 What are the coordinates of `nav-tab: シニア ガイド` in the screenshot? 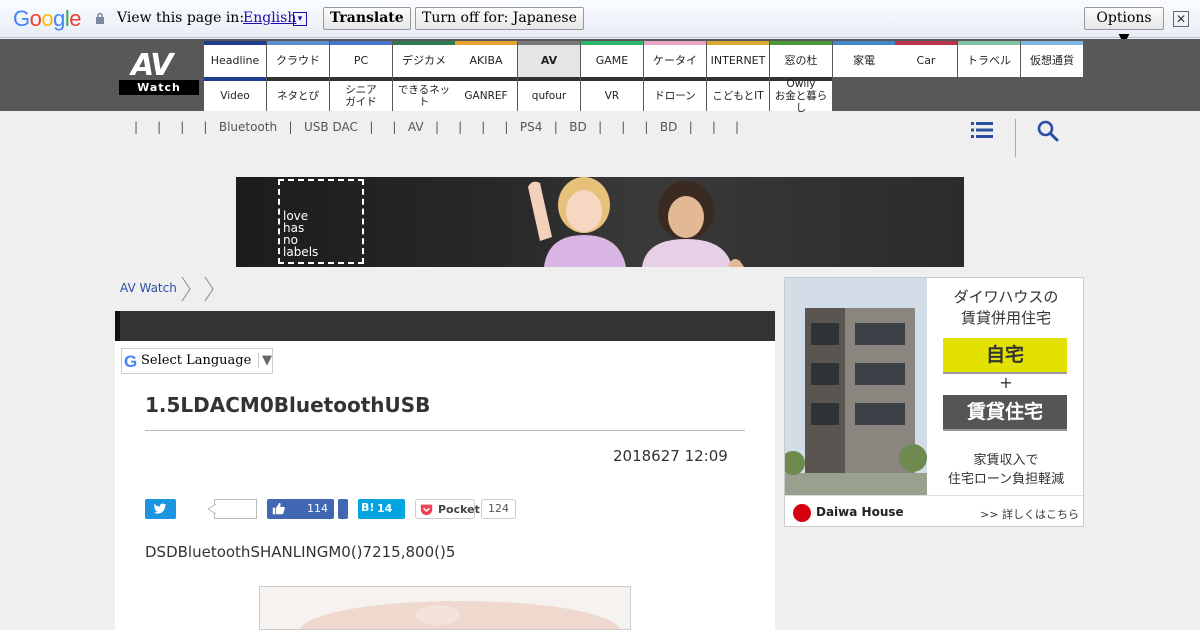 It's located at (361, 94).